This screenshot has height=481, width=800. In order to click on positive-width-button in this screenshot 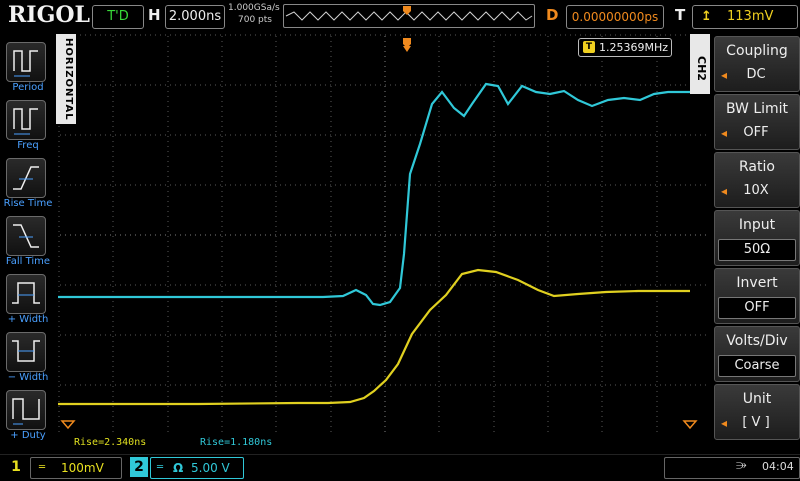, I will do `click(26, 294)`.